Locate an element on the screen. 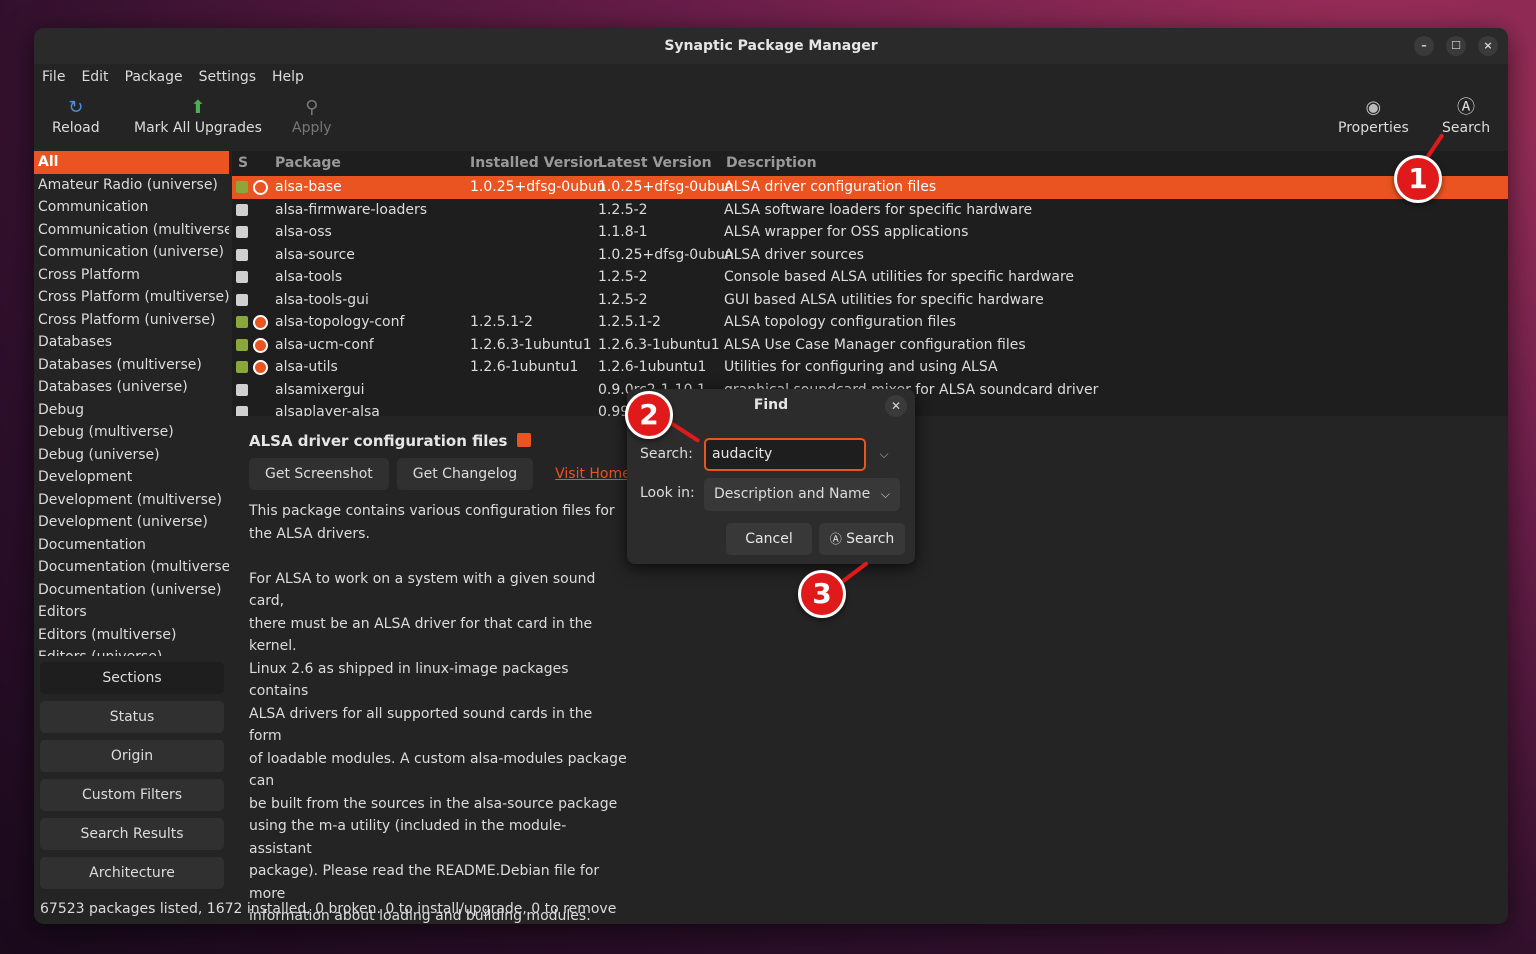 The height and width of the screenshot is (954, 1536). find-search-button: Ⓐ Search is located at coordinates (862, 539).